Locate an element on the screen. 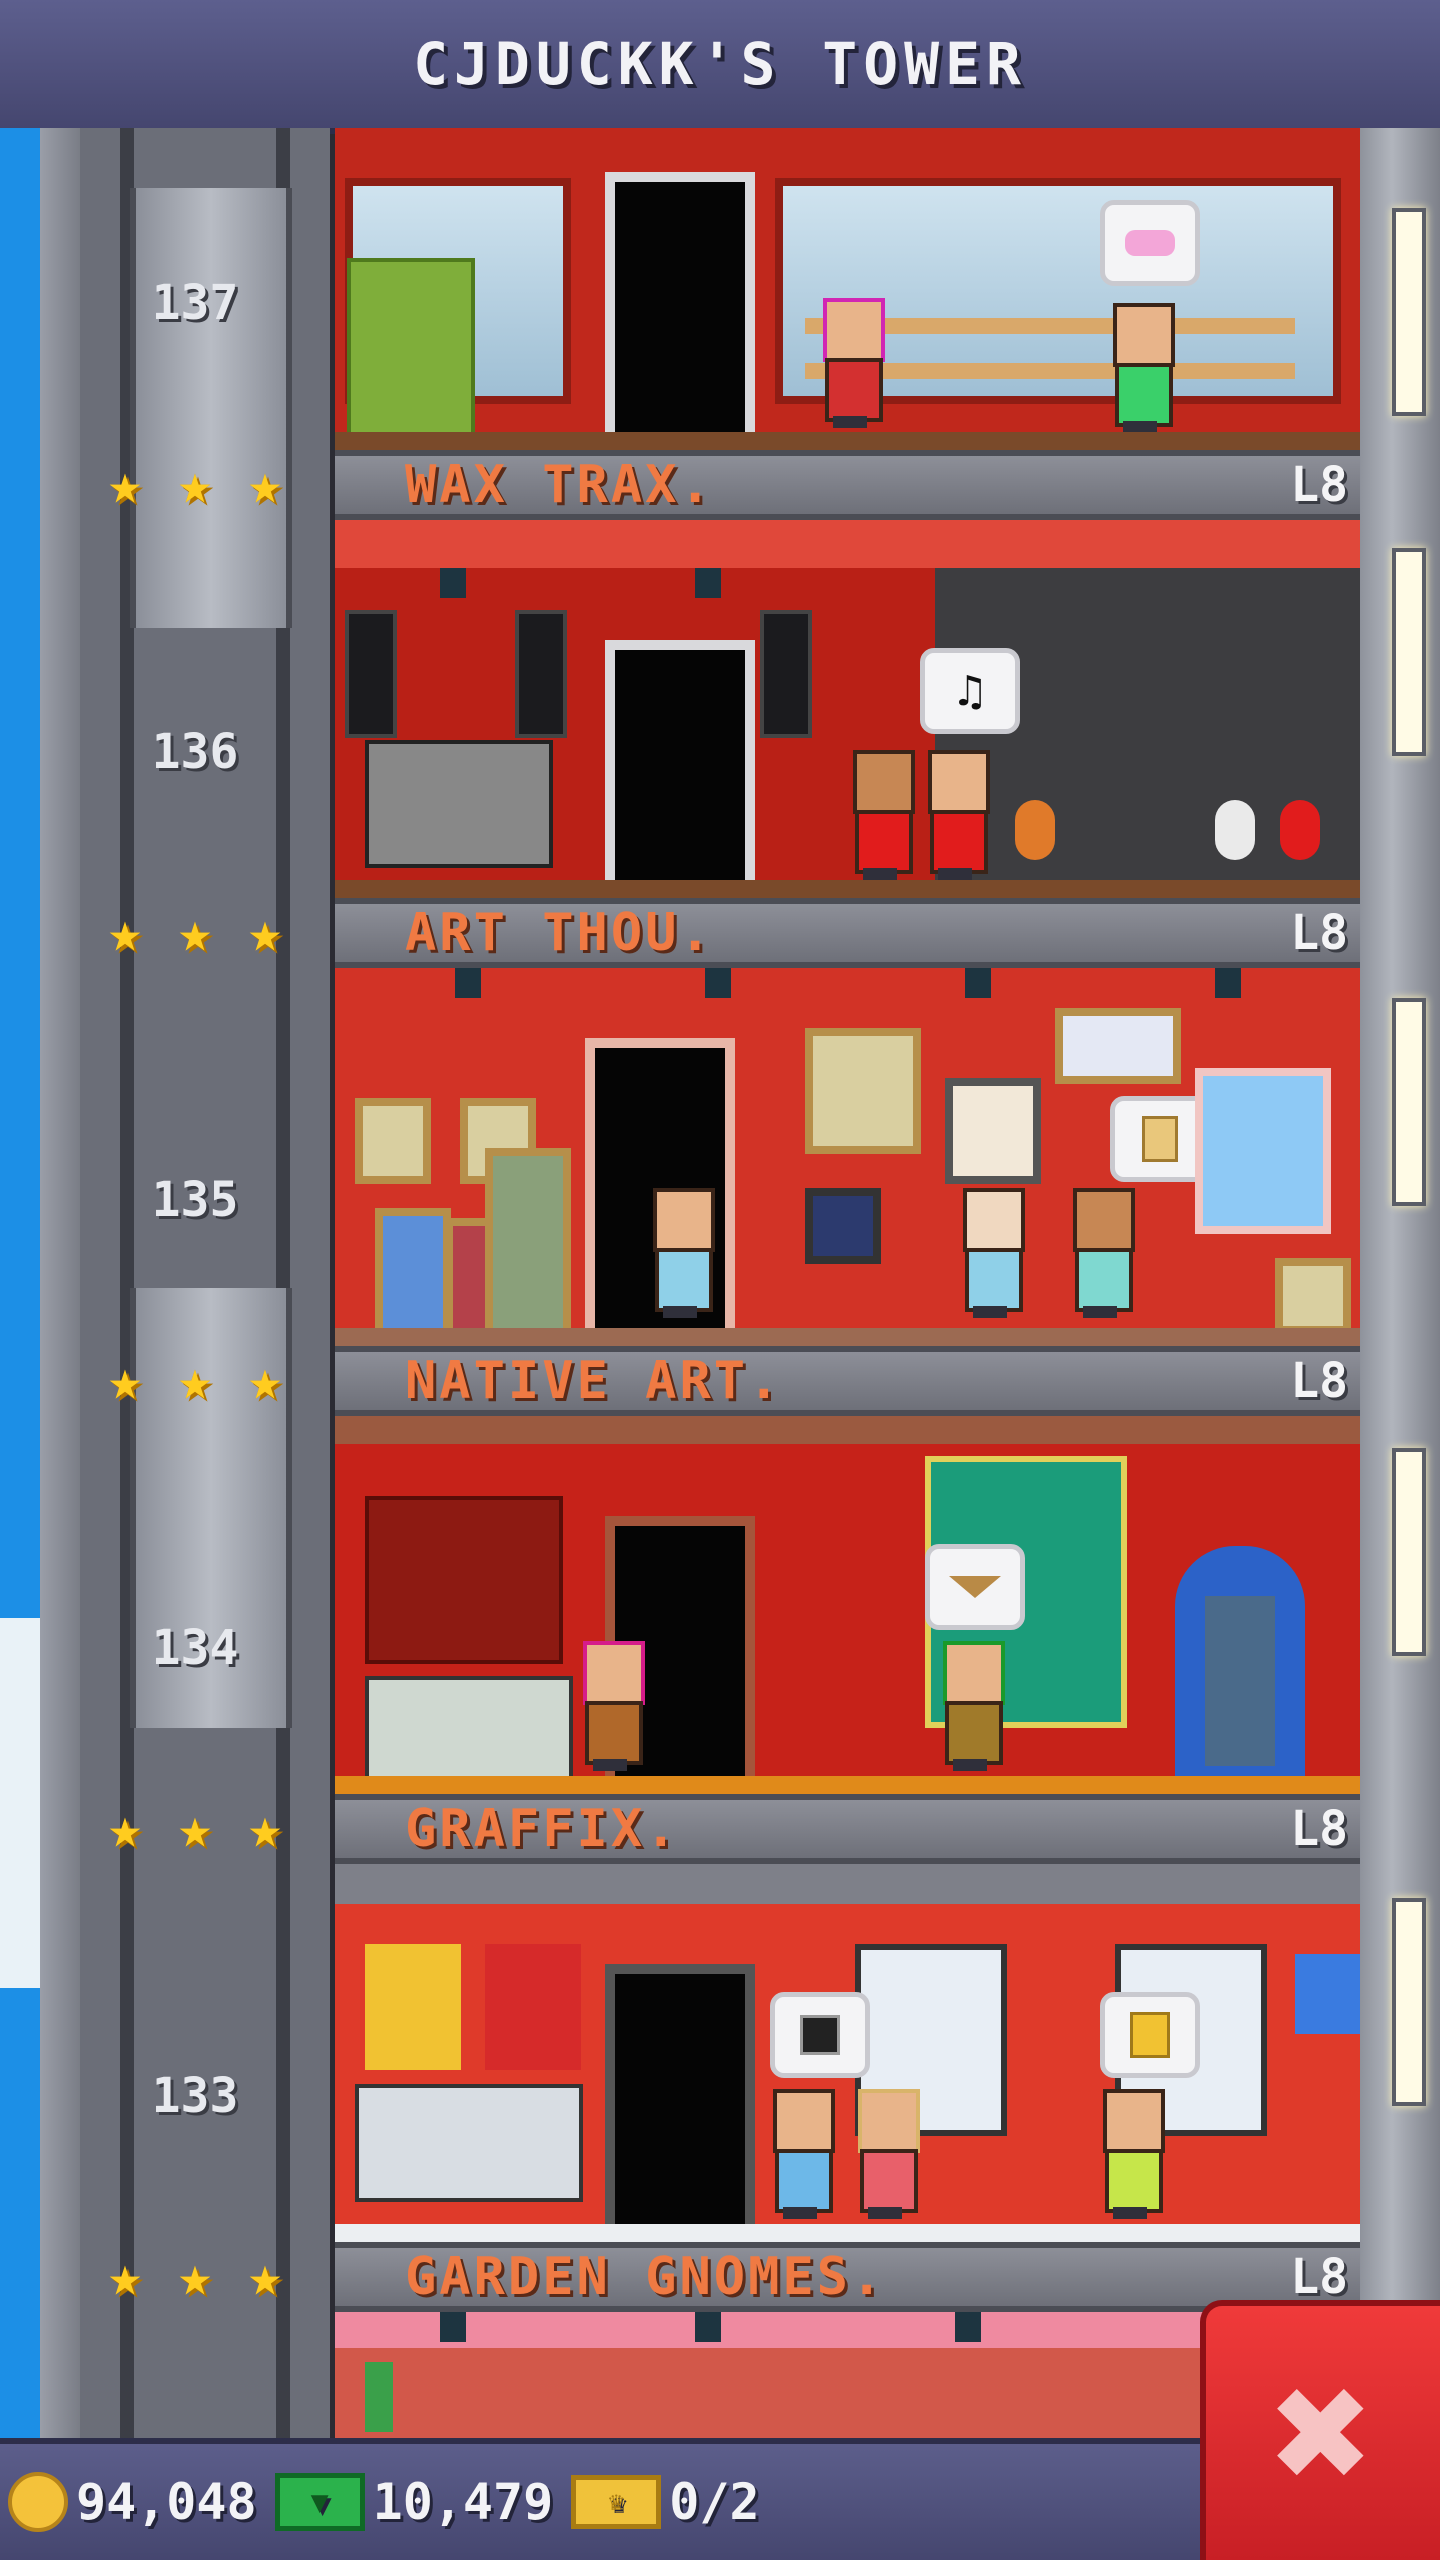 The height and width of the screenshot is (2560, 1440). bux-icon: ▼ is located at coordinates (319, 2502).